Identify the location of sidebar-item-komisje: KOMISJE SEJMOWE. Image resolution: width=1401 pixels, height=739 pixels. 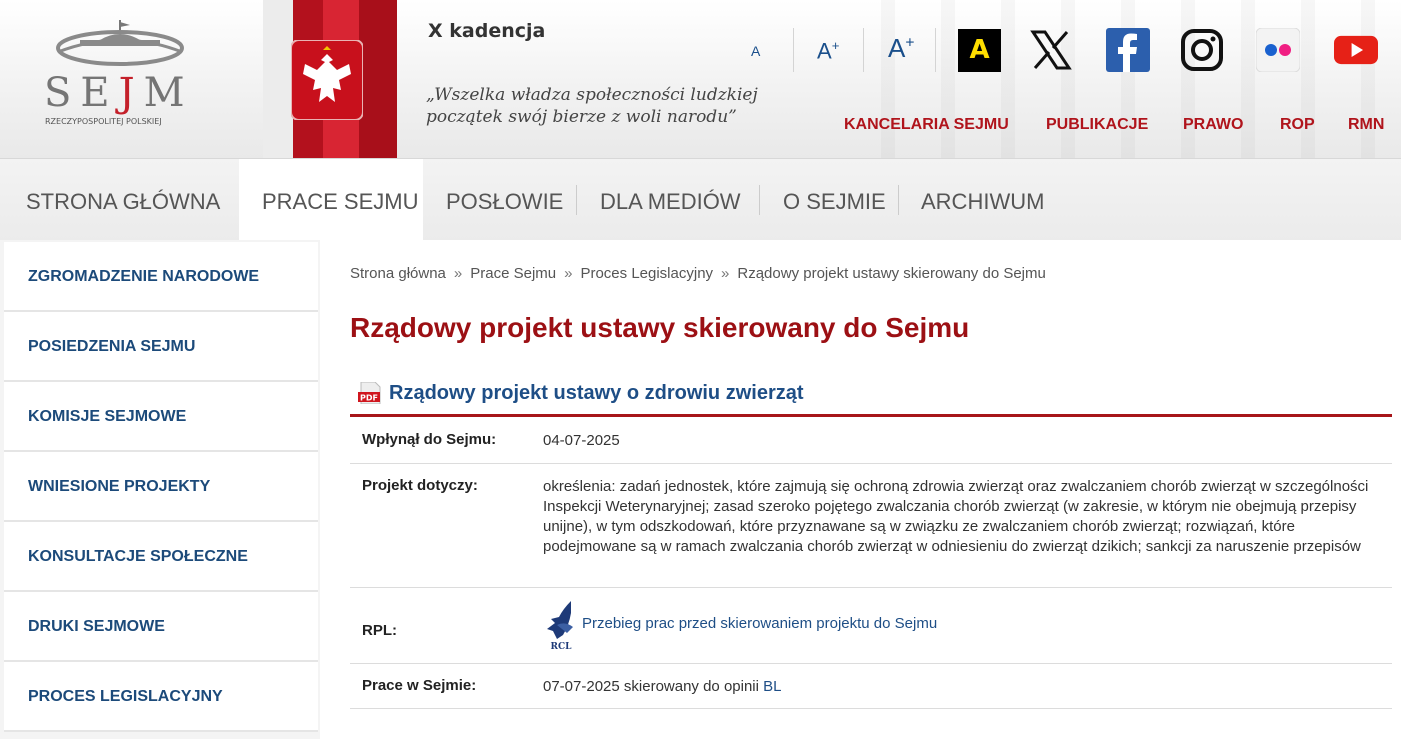
(161, 417).